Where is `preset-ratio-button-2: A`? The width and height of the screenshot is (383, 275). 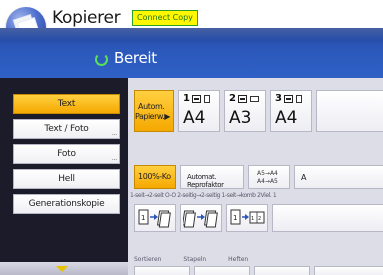 preset-ratio-button-2: A is located at coordinates (338, 177).